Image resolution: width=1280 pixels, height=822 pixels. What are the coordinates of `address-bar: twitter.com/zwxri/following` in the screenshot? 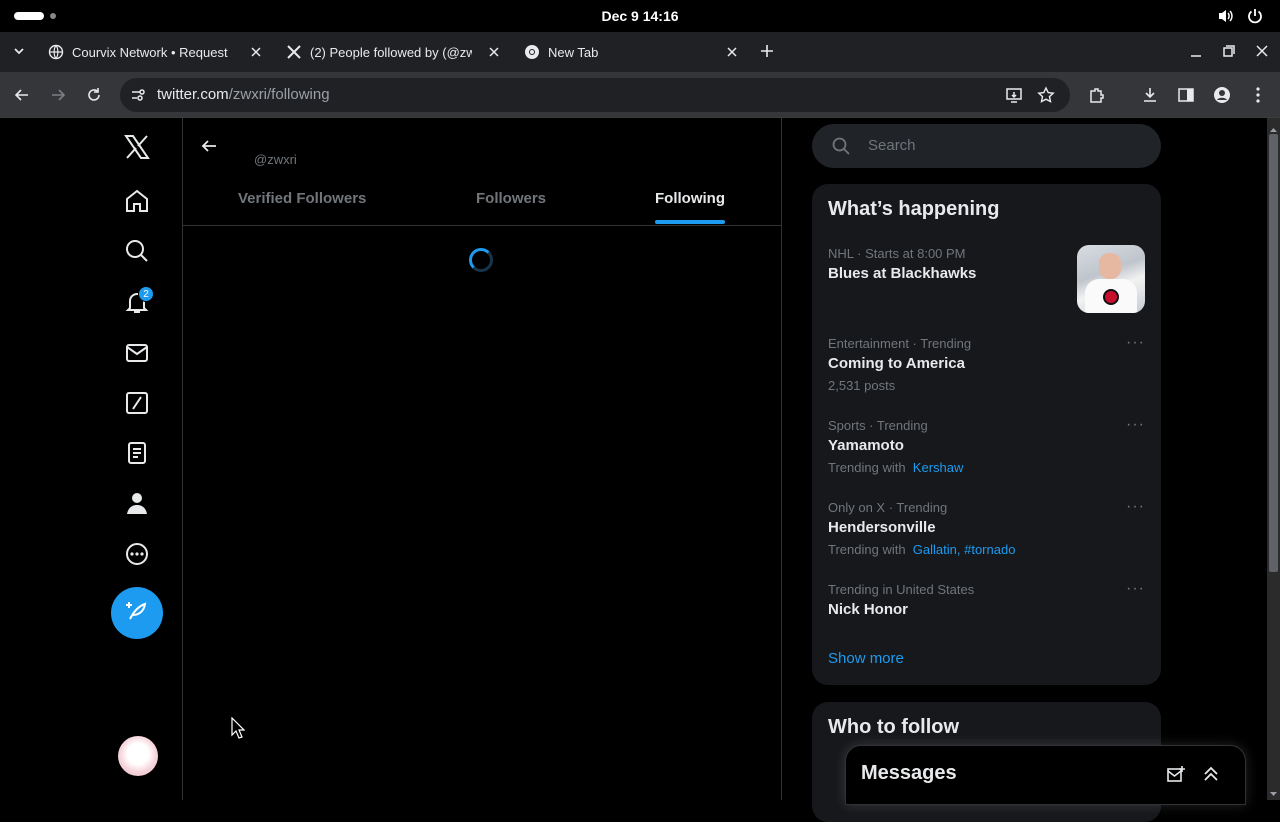 It's located at (595, 95).